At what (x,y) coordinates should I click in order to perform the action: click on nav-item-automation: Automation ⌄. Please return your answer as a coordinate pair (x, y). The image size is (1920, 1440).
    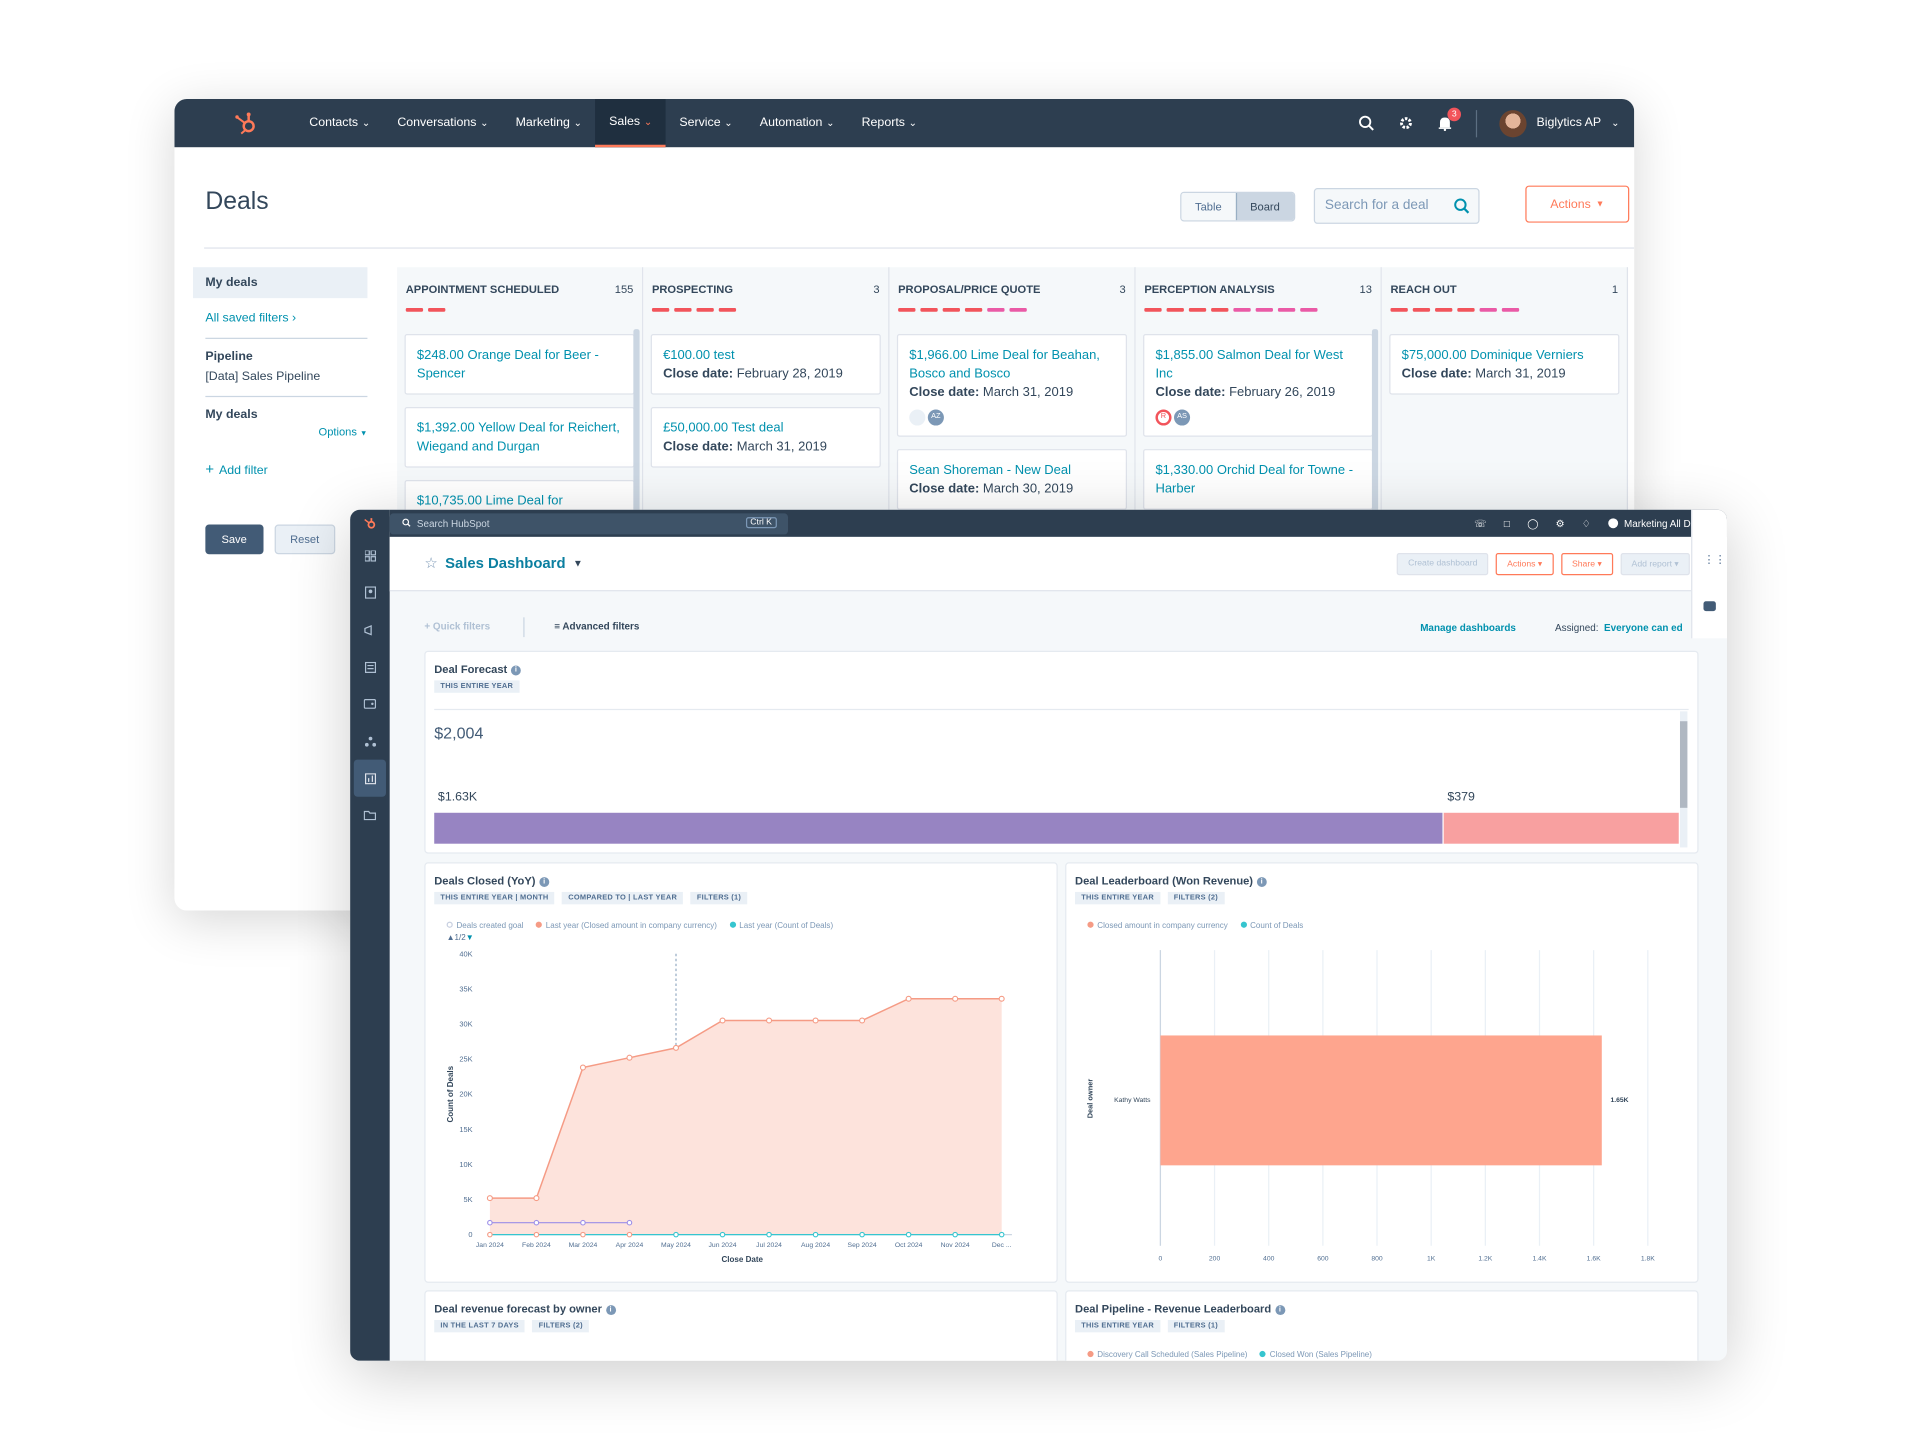
    Looking at the image, I should click on (797, 123).